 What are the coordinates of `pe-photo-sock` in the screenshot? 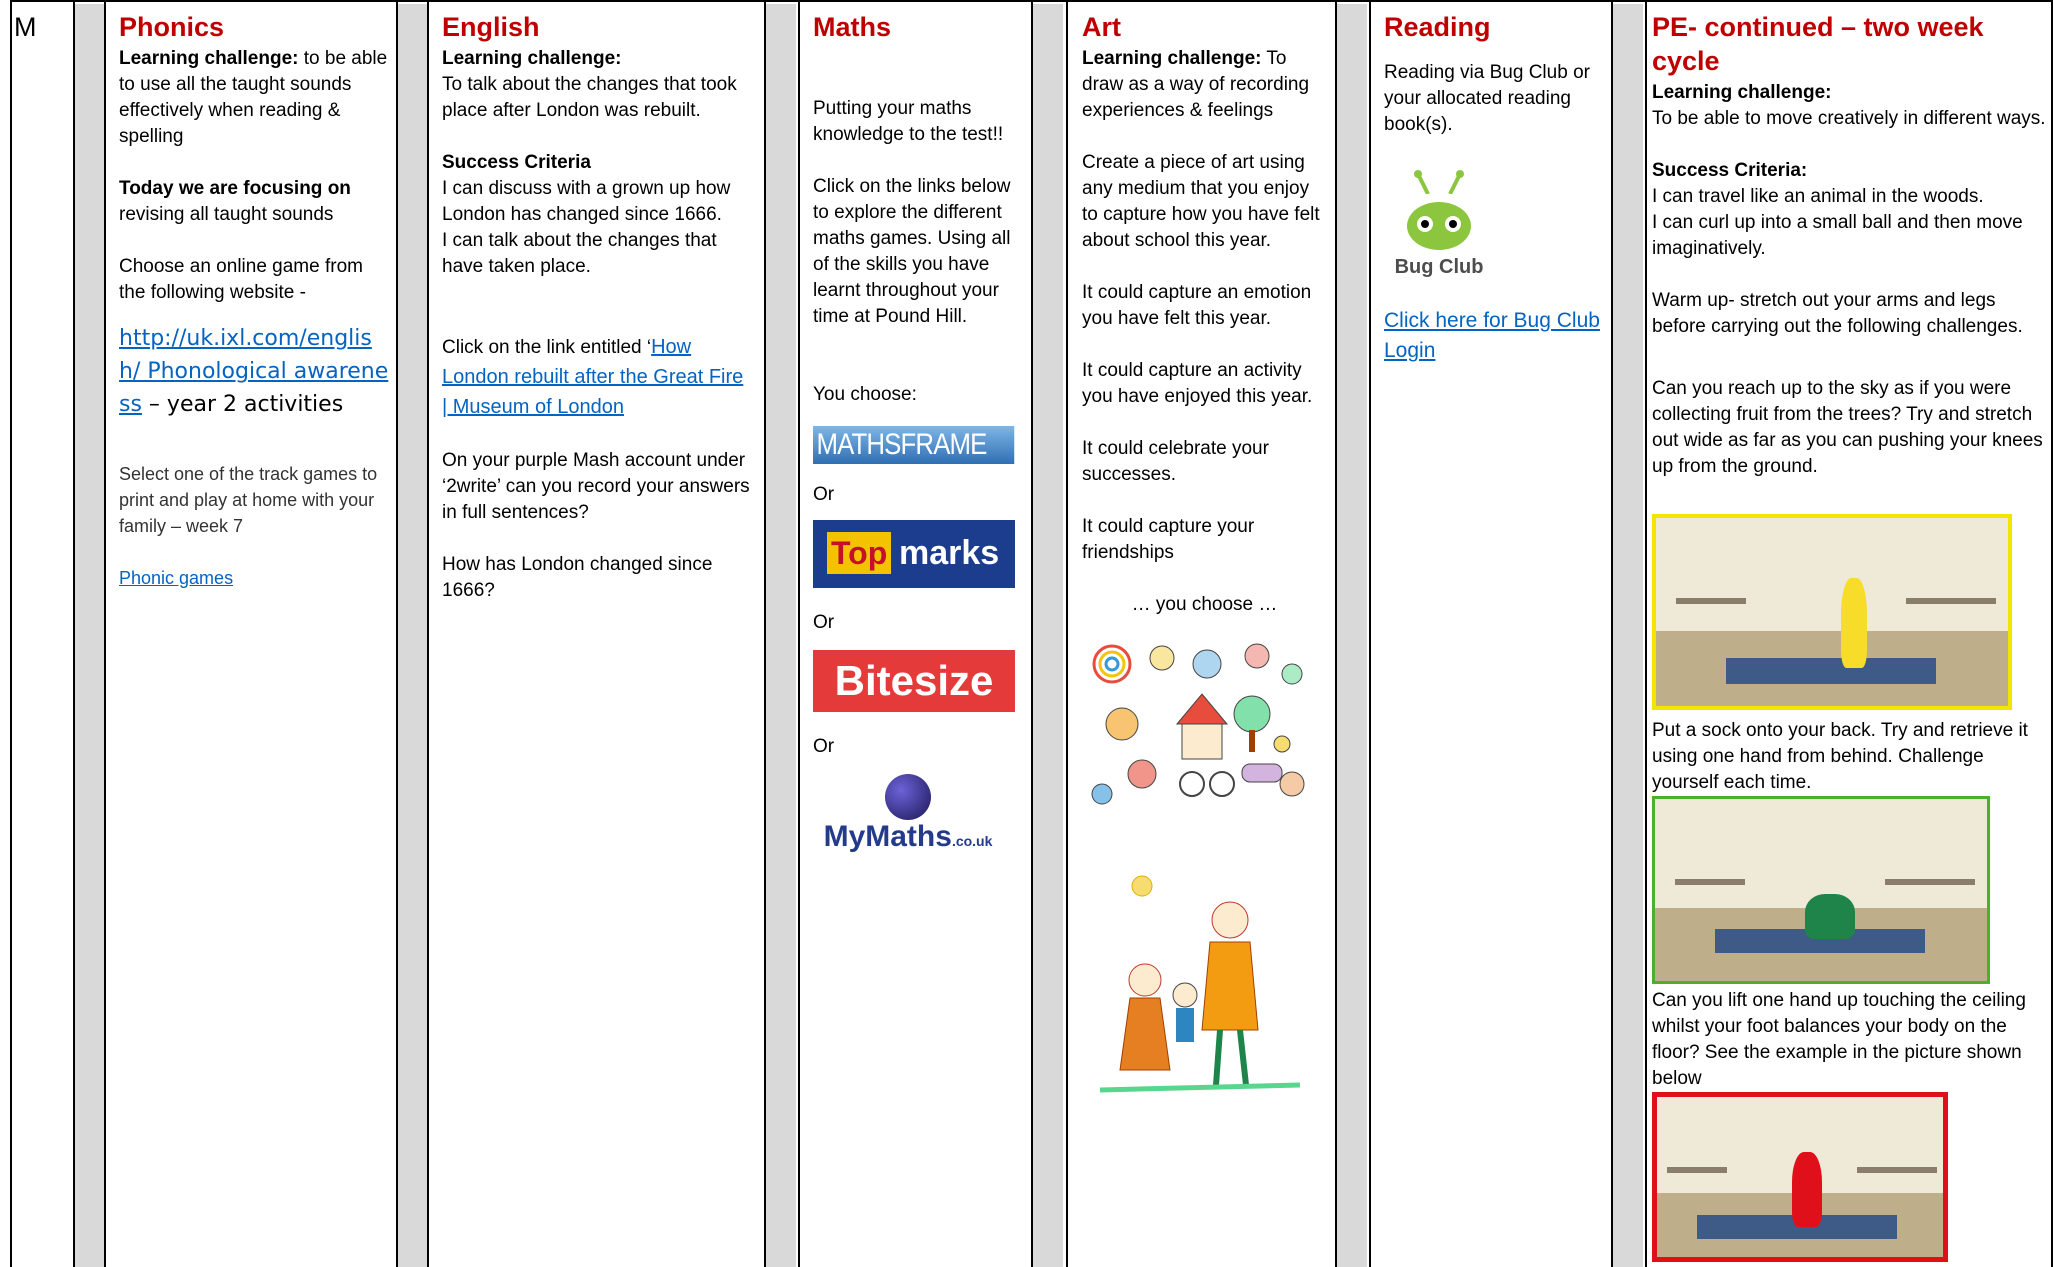 It's located at (1821, 890).